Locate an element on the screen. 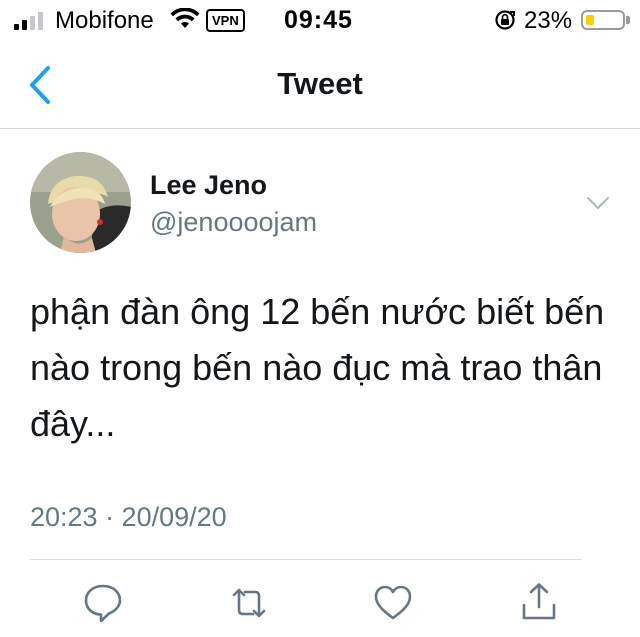  status-bar: Mobifone VPN 09:45 23% is located at coordinates (320, 20).